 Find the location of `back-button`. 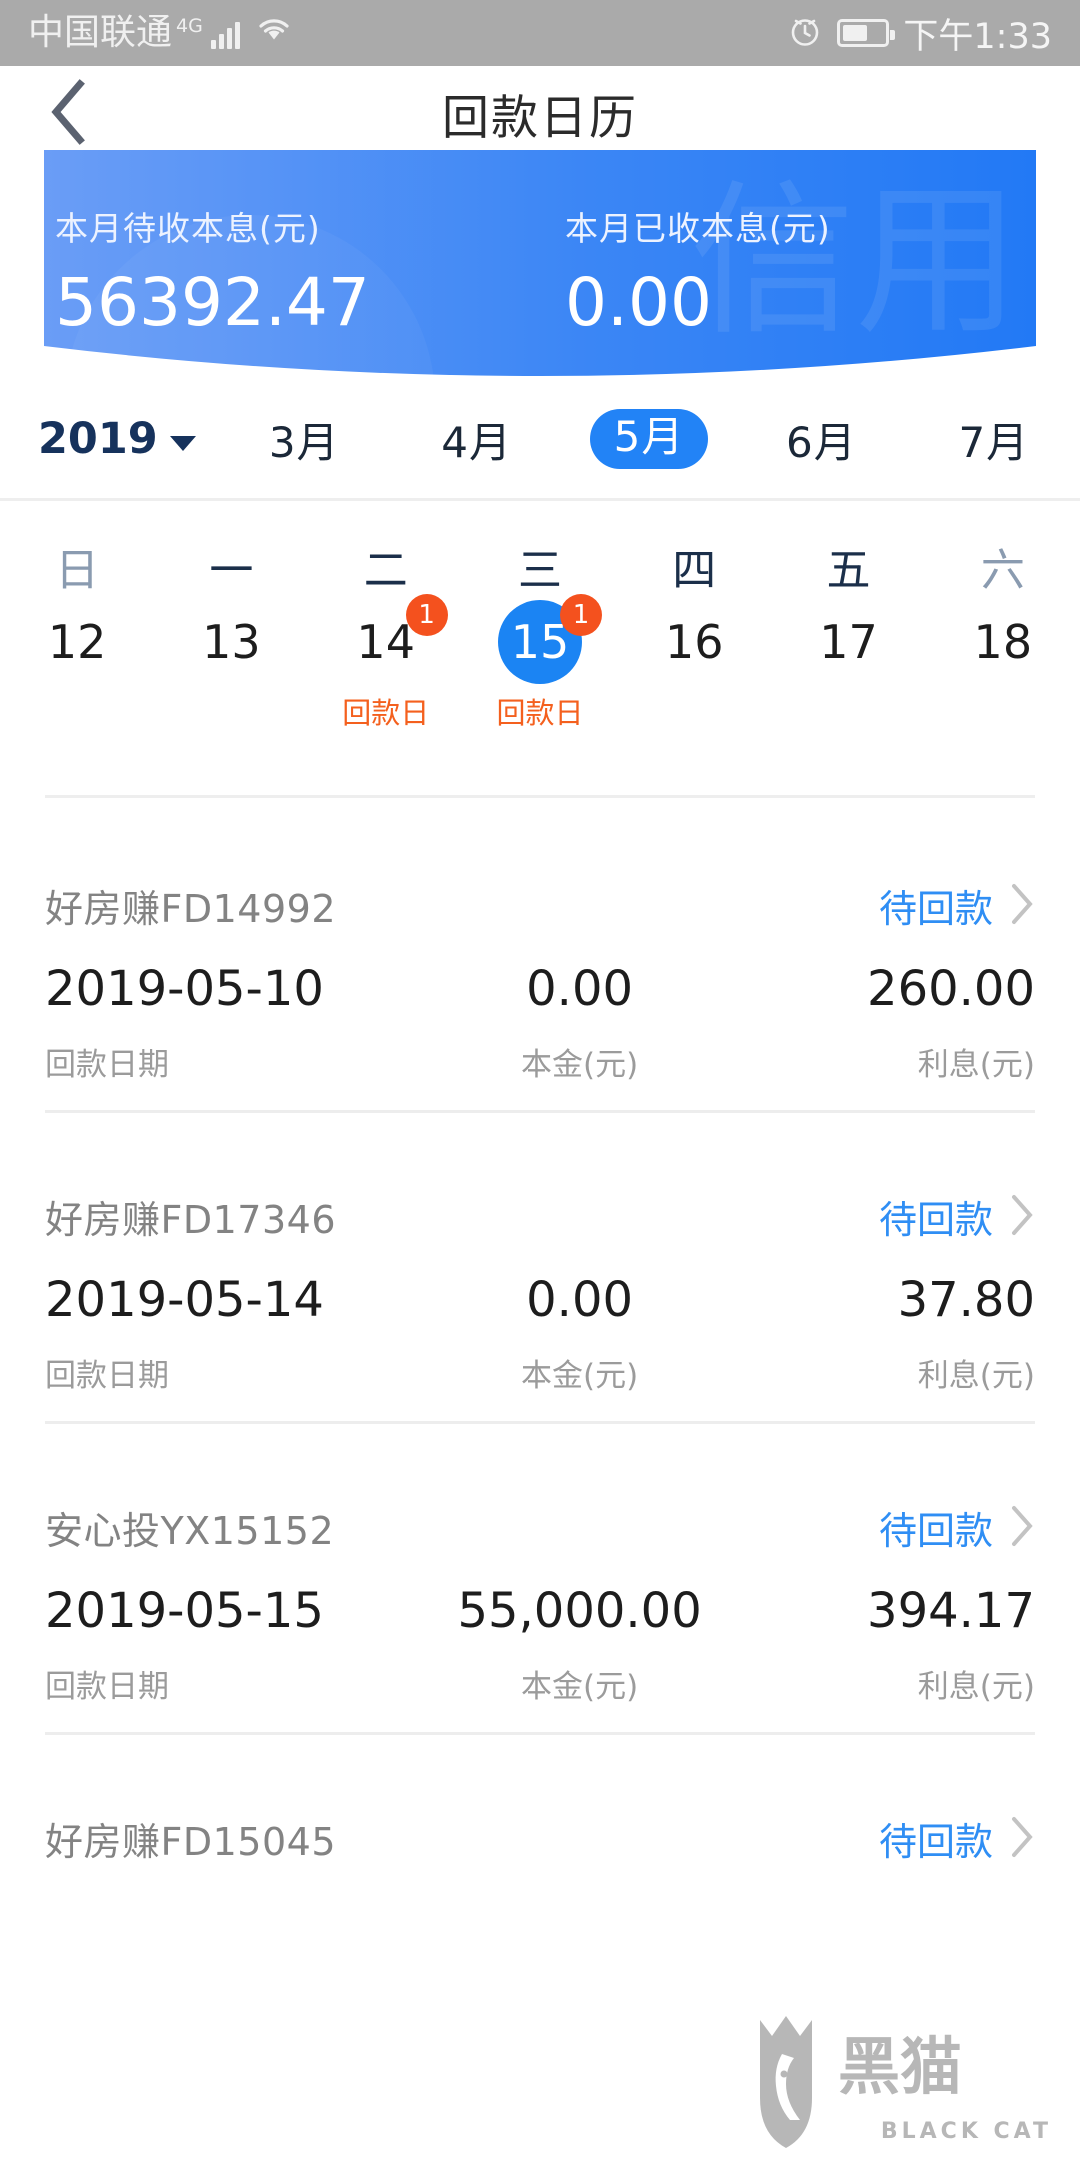

back-button is located at coordinates (69, 114).